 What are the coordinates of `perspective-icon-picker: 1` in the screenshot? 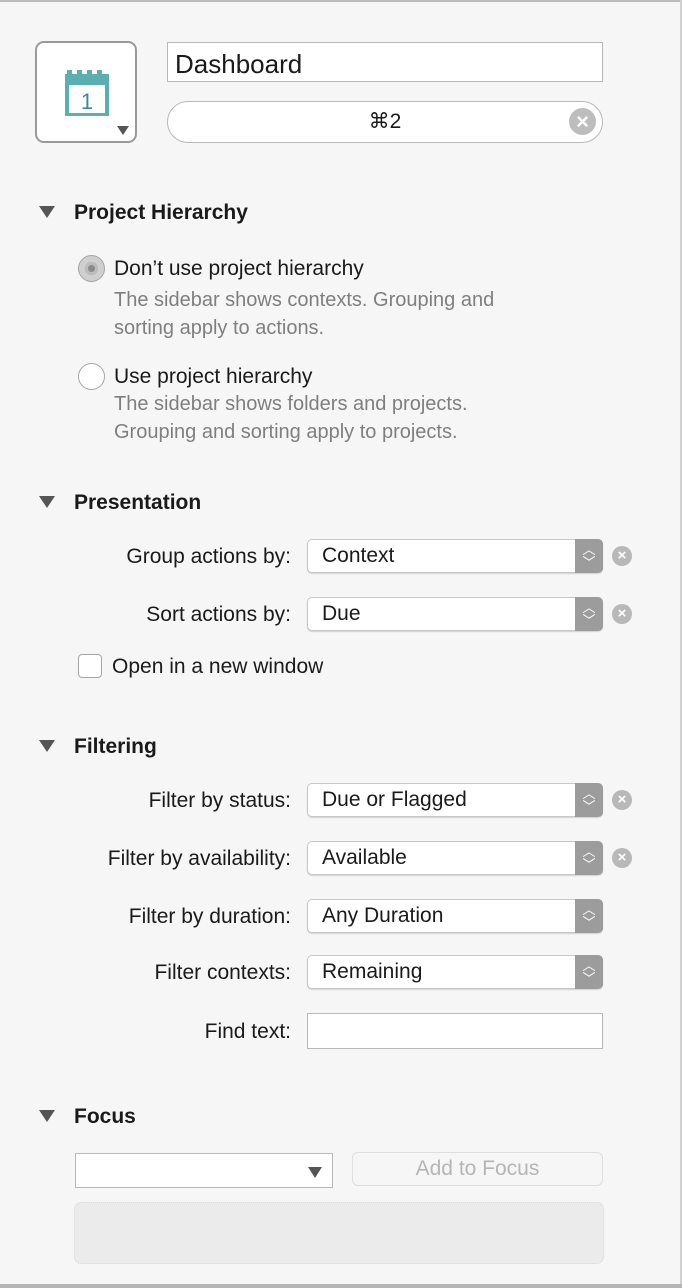 It's located at (86, 92).